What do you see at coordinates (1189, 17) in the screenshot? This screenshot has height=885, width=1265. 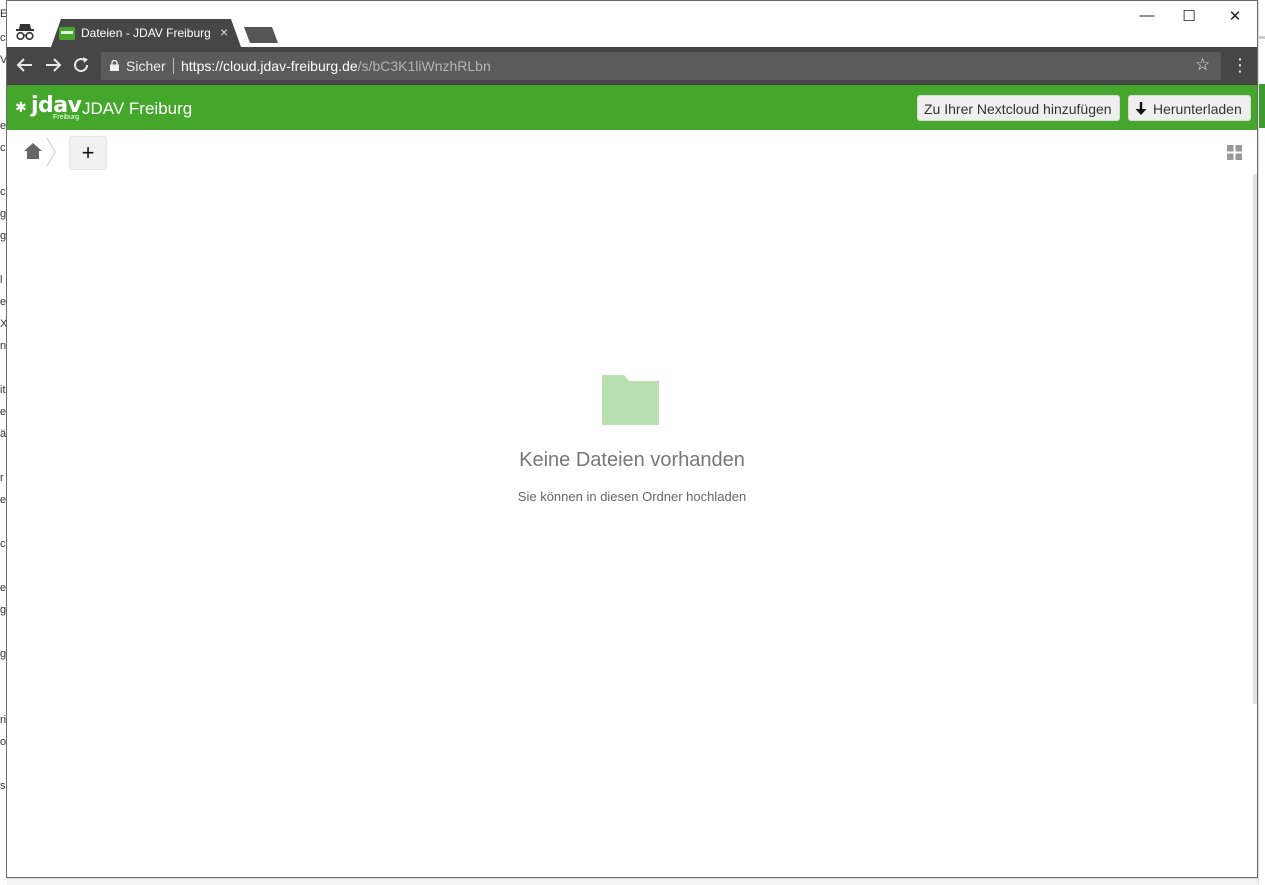 I see `maximize-button: ☐` at bounding box center [1189, 17].